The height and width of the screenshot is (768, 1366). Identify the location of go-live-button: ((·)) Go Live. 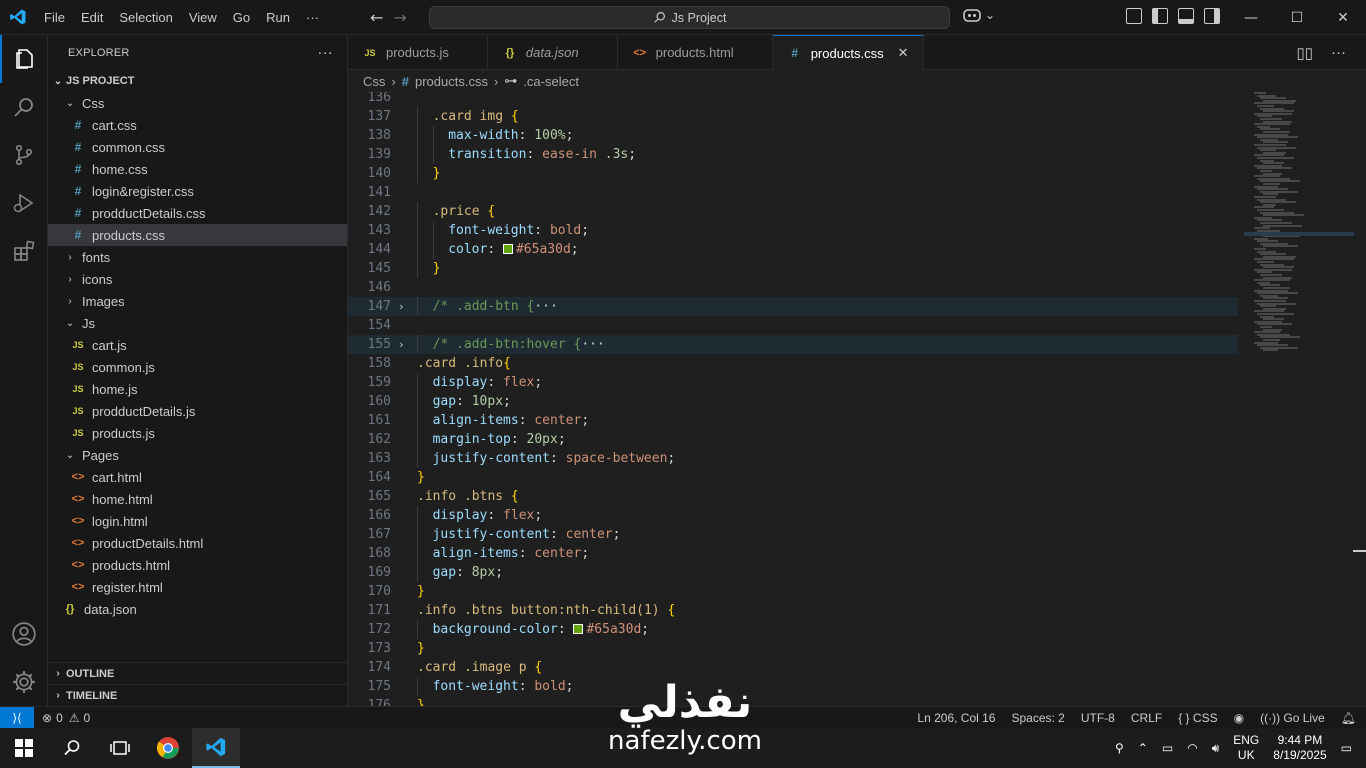
(1292, 718).